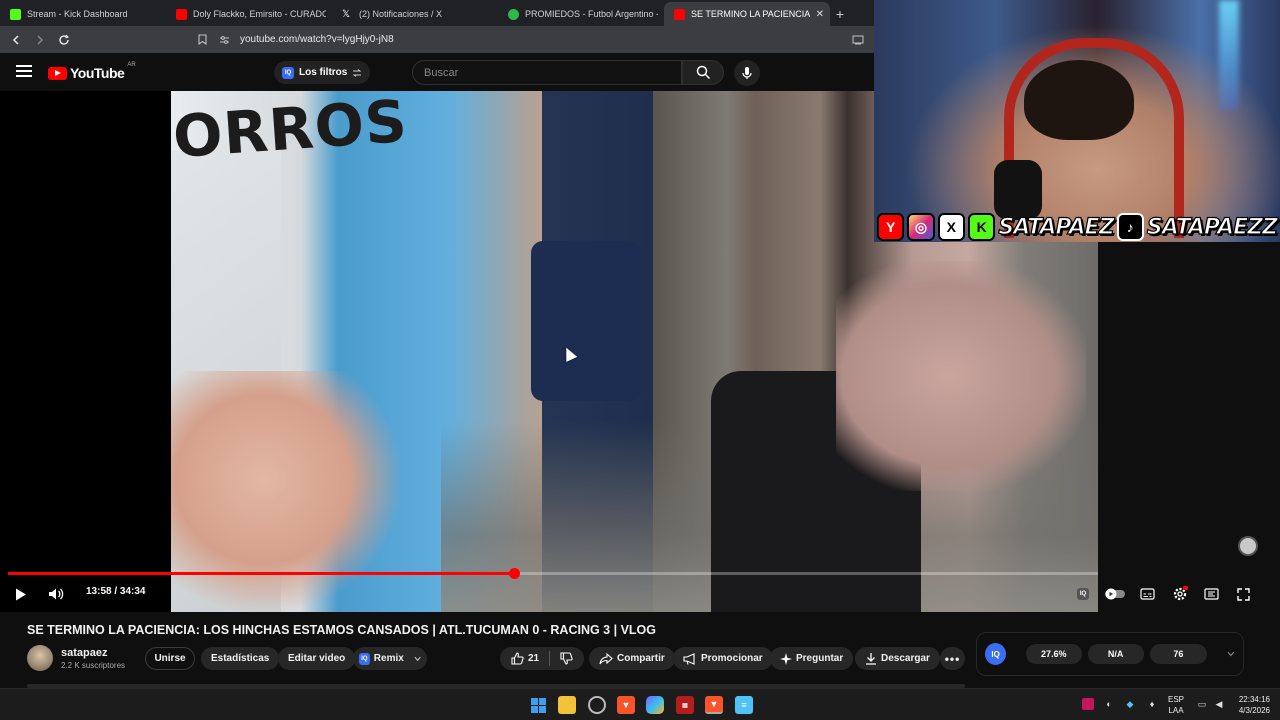 The image size is (1280, 720). What do you see at coordinates (1212, 227) in the screenshot?
I see `tiktok-handle: SATAPAEZZ` at bounding box center [1212, 227].